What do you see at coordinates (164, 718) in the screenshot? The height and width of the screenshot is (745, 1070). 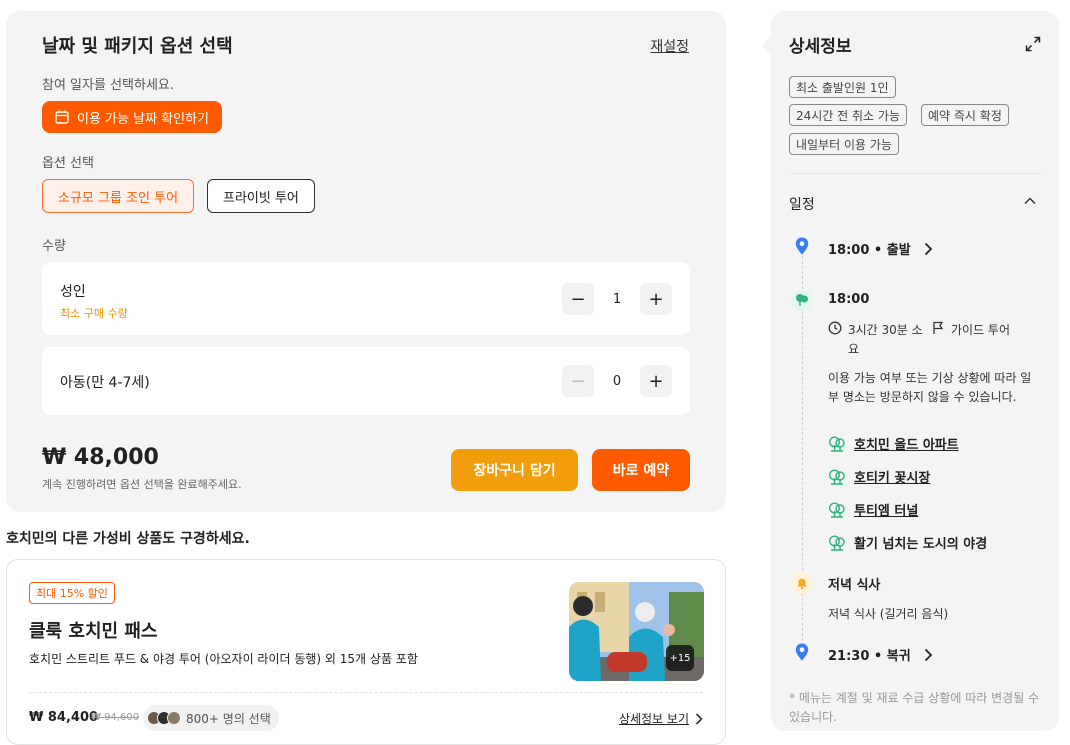 I see `avatar-group` at bounding box center [164, 718].